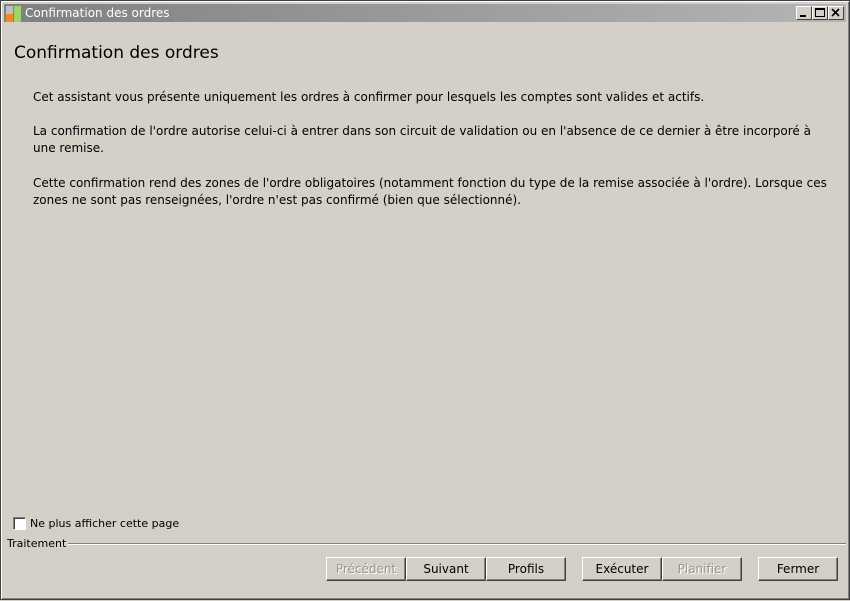 This screenshot has height=601, width=850. What do you see at coordinates (803, 16) in the screenshot?
I see `minimize-icon` at bounding box center [803, 16].